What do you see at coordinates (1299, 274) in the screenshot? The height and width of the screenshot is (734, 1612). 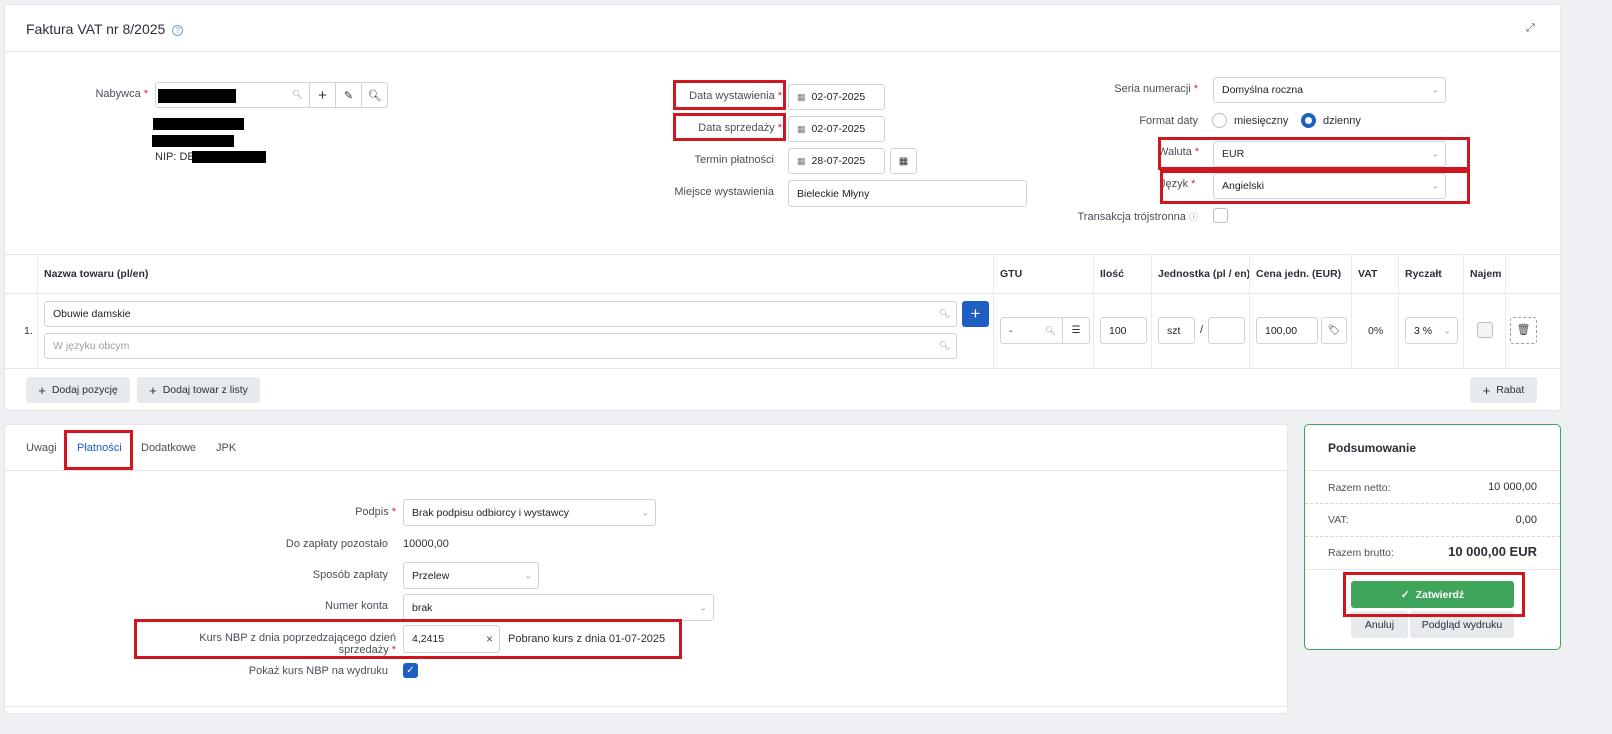 I see `col-price-header: Cena jedn. (EUR)` at bounding box center [1299, 274].